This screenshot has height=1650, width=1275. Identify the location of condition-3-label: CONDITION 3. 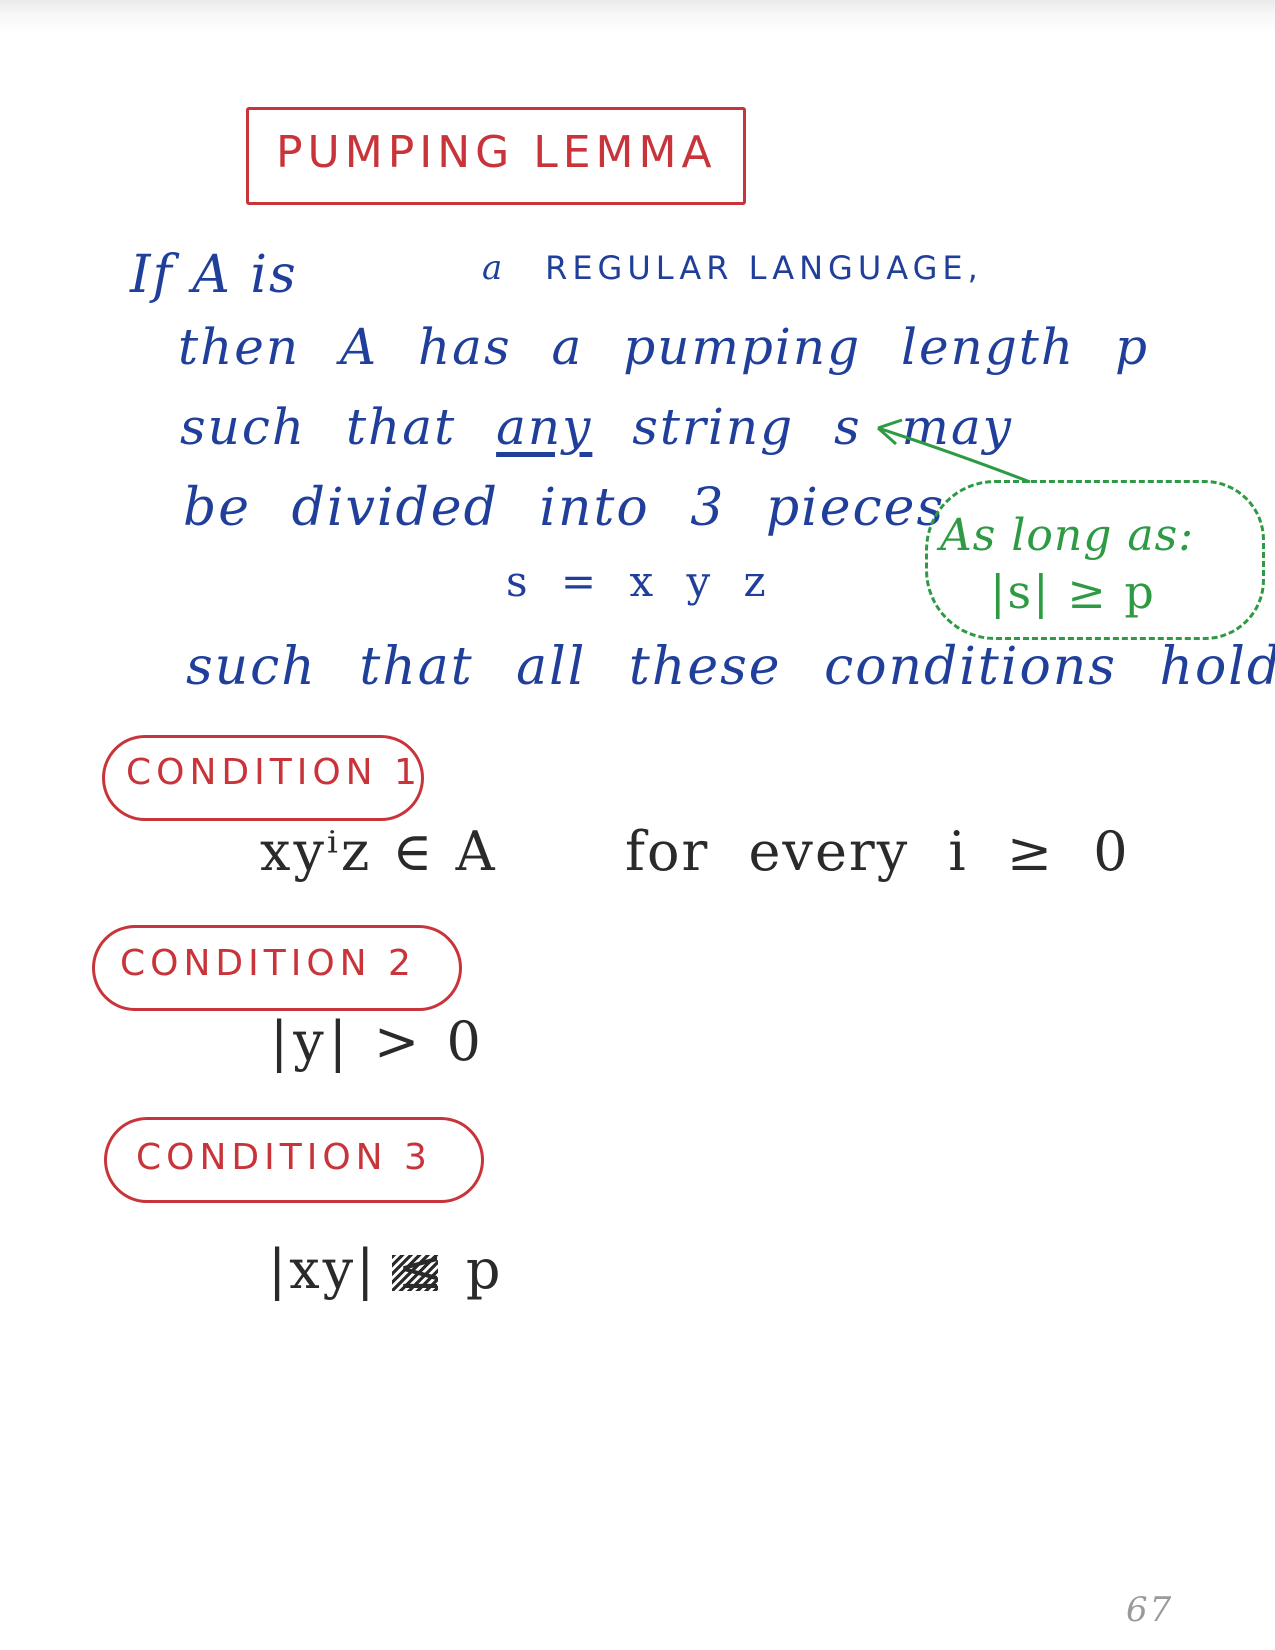
(284, 1157).